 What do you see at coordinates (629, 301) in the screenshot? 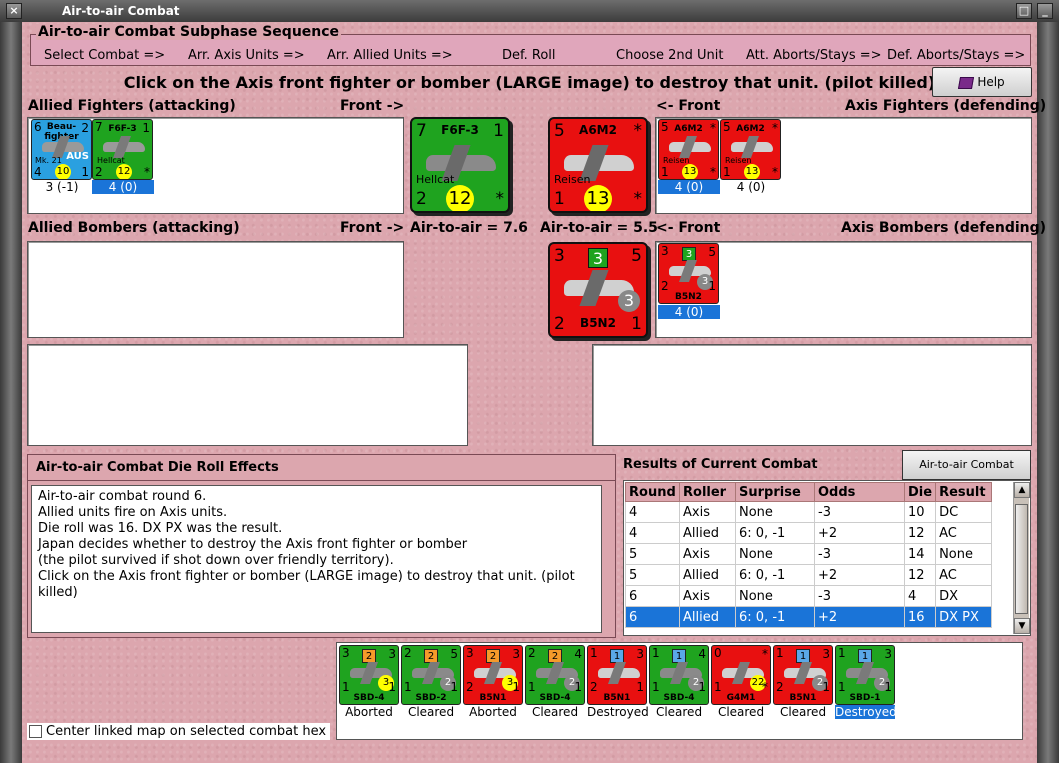
I see `strength-badge: 3` at bounding box center [629, 301].